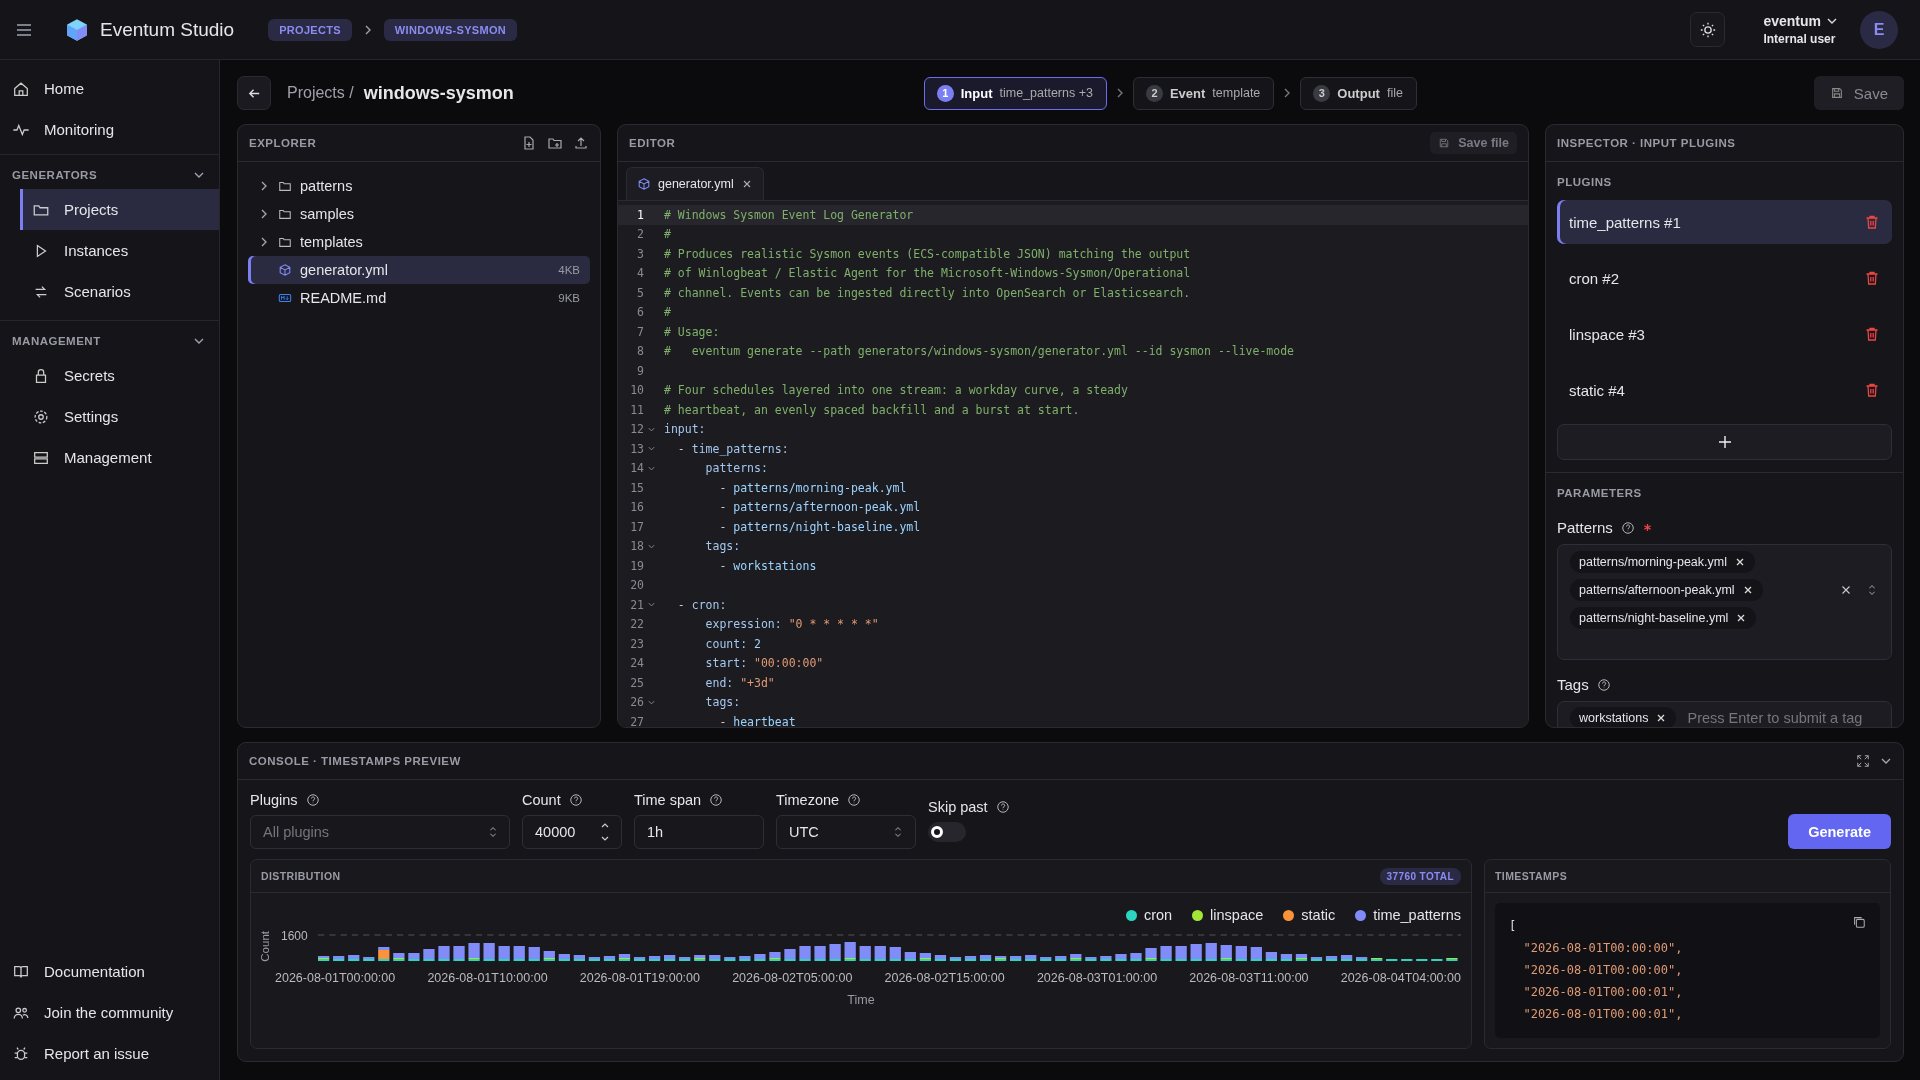 The height and width of the screenshot is (1080, 1920). Describe the element at coordinates (668, 800) in the screenshot. I see `field-label: Time span` at that location.